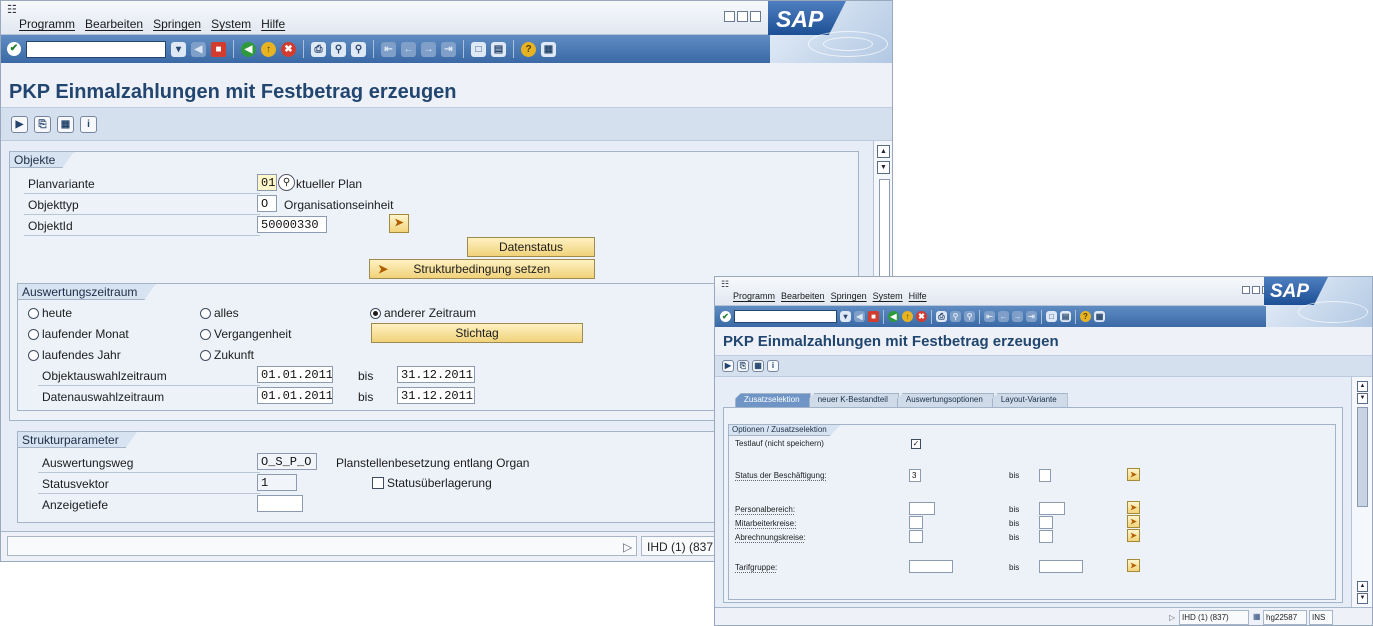 Image resolution: width=1373 pixels, height=626 pixels. Describe the element at coordinates (1029, 400) in the screenshot. I see `tab-layout-variante: Layout-Variante` at that location.